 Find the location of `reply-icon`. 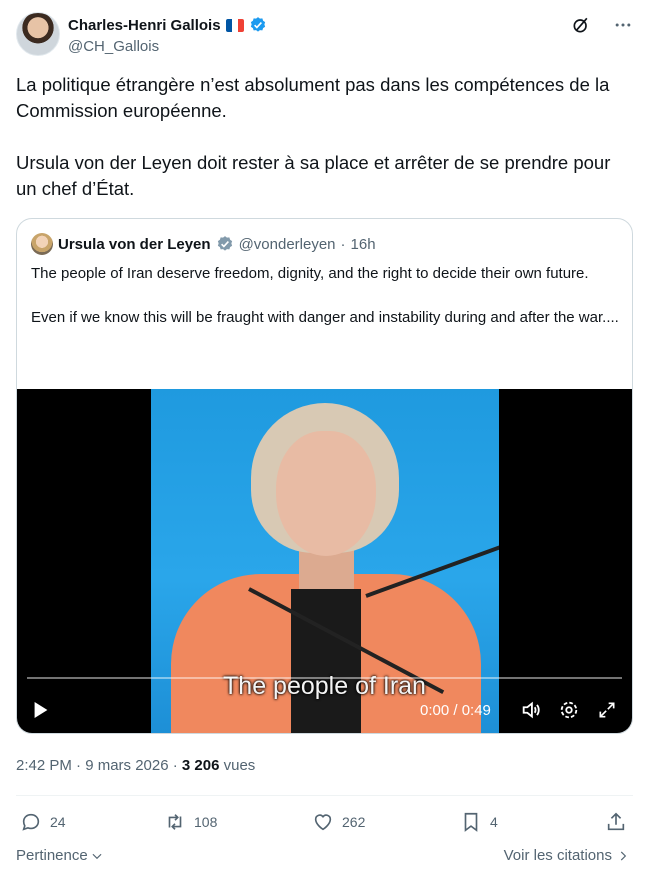

reply-icon is located at coordinates (31, 822).